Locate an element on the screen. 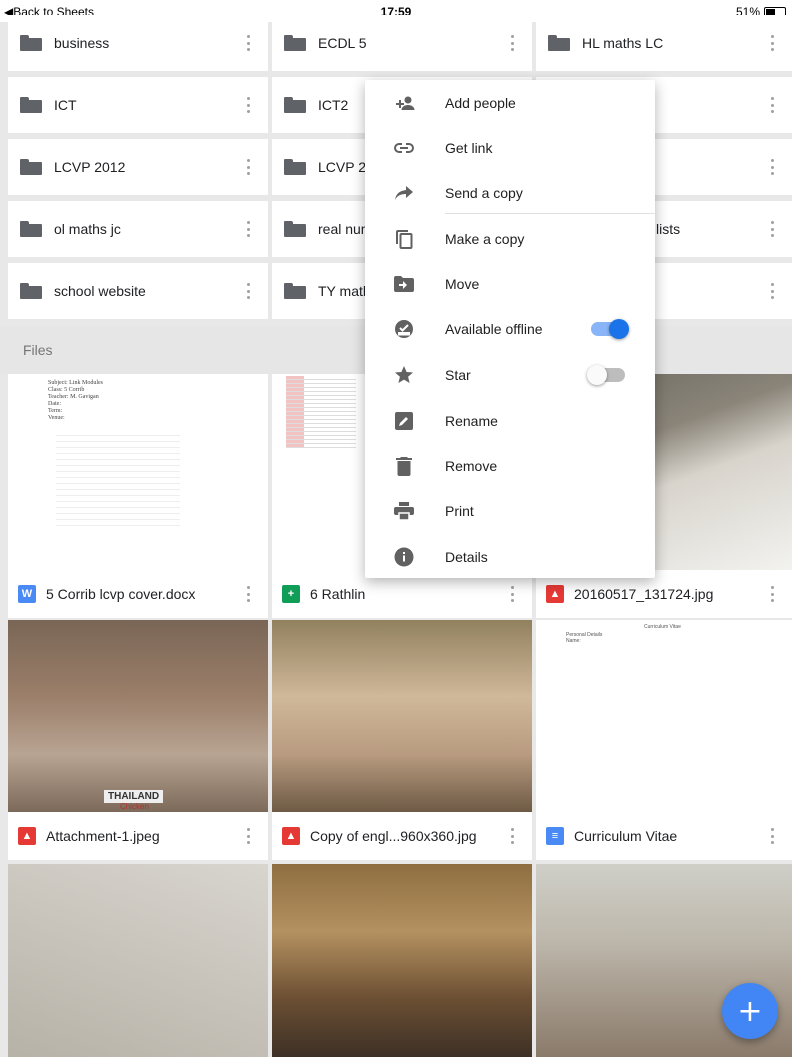  folder-label: ICT is located at coordinates (65, 105).